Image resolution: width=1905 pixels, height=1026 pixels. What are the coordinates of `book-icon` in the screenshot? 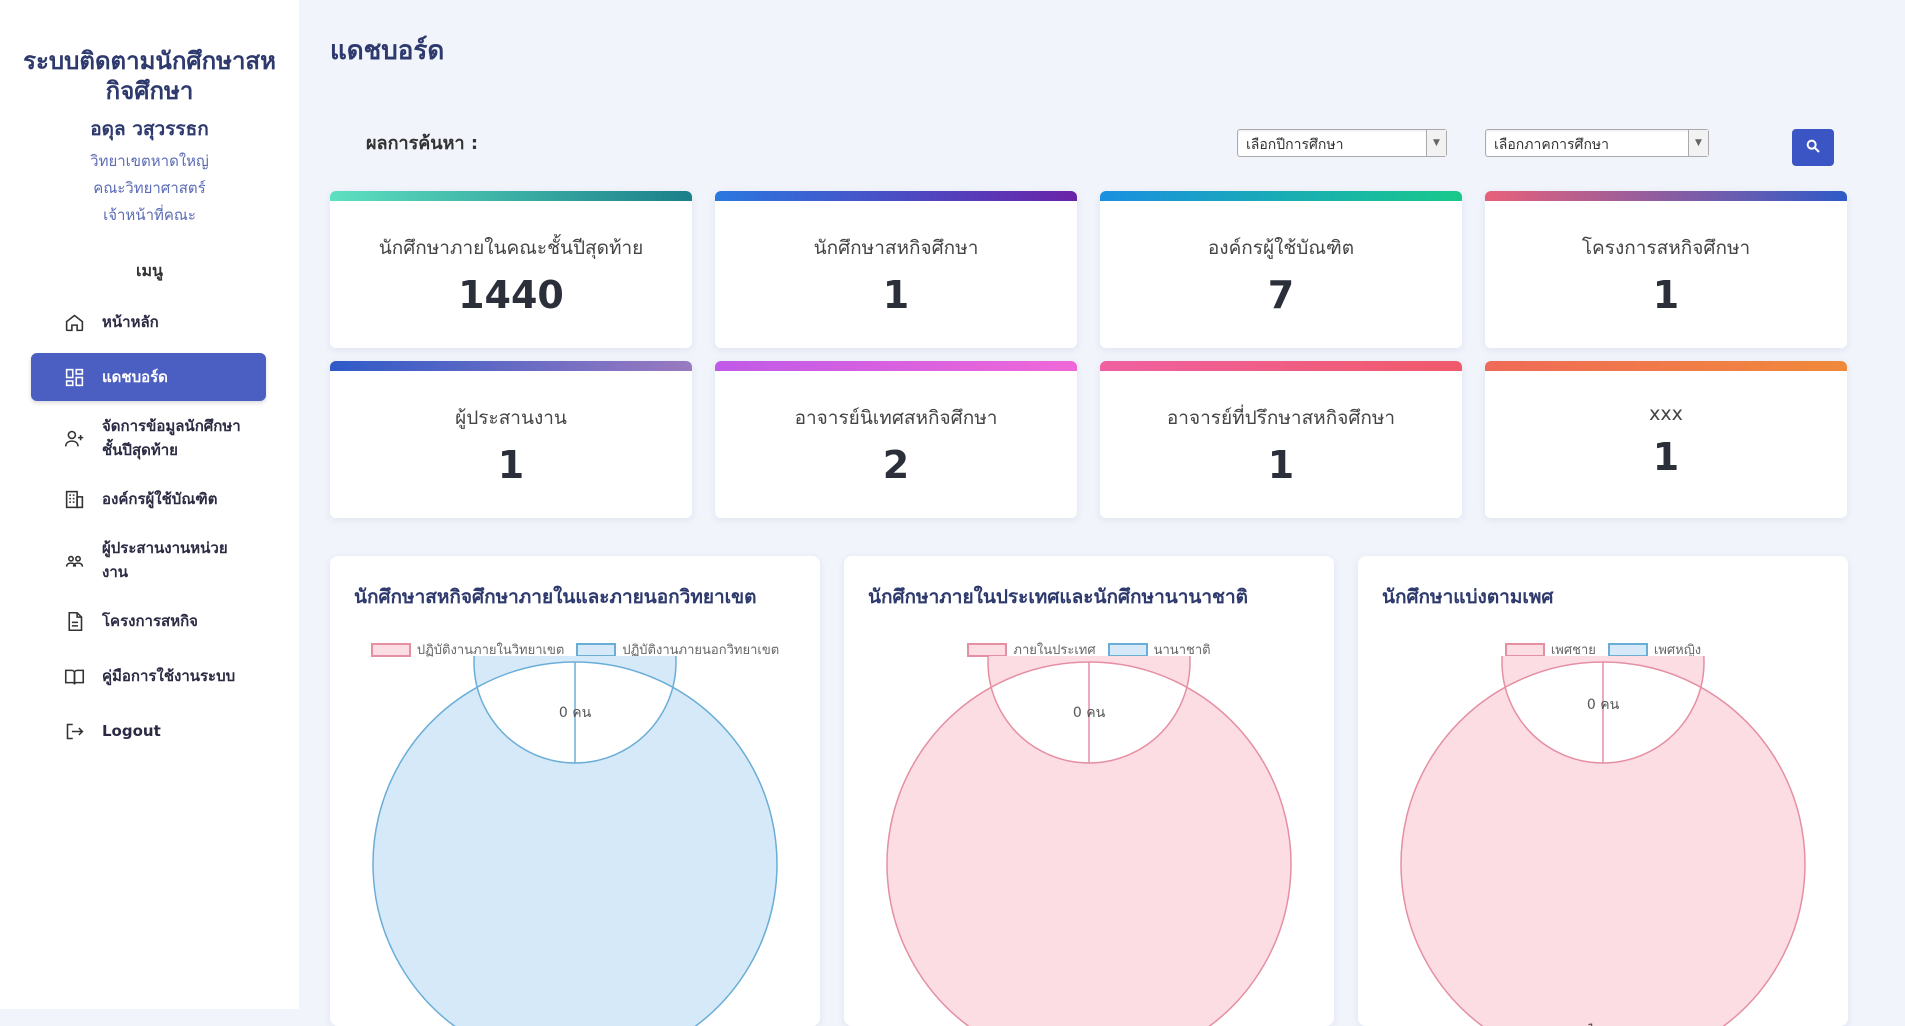 It's located at (74, 676).